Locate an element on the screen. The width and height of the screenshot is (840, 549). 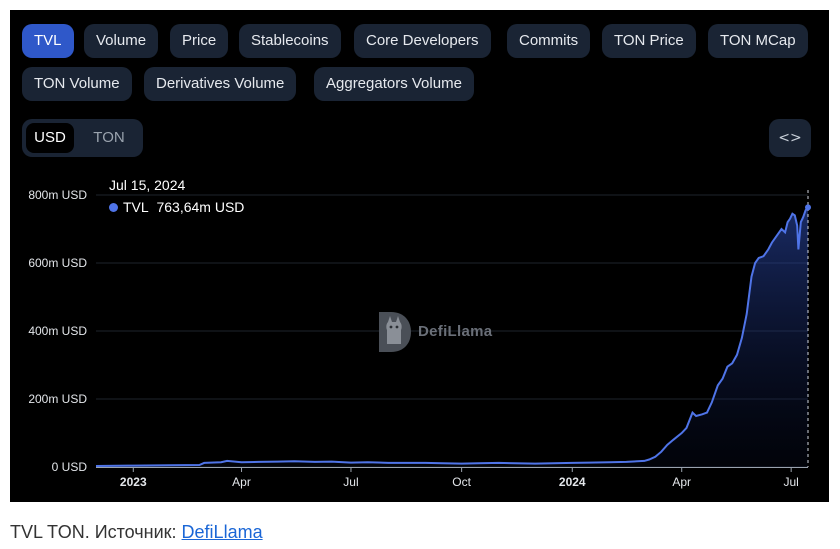
tooltip-series-name: TVL is located at coordinates (136, 207).